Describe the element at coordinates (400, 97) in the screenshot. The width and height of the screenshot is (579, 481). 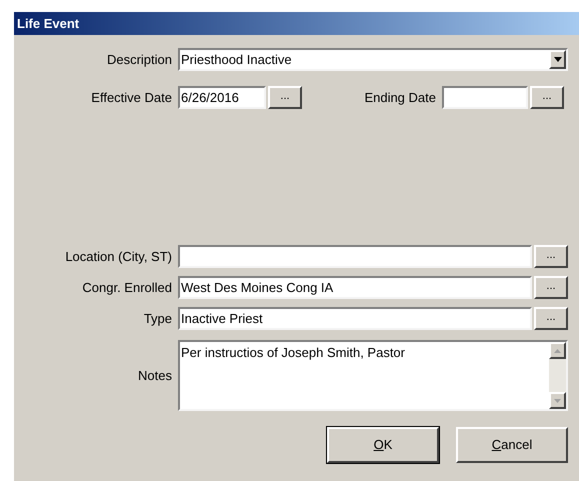
I see `field-label: Ending Date` at that location.